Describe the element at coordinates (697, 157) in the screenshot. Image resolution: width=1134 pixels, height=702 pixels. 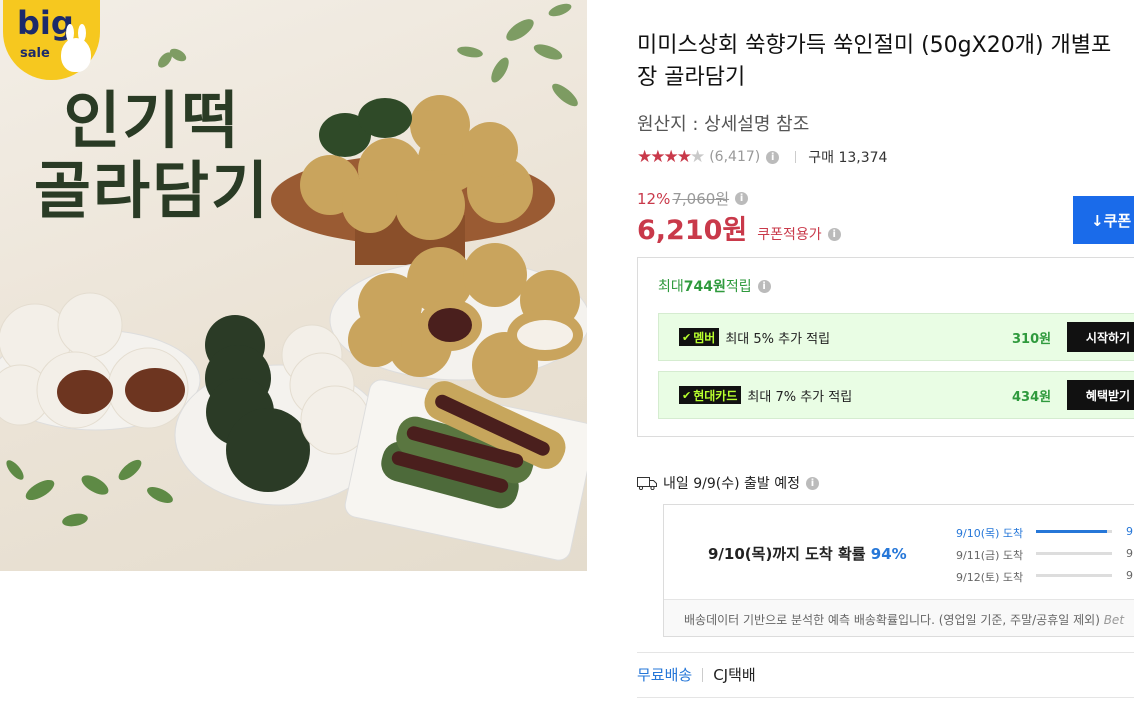
I see `star-half: ★` at that location.